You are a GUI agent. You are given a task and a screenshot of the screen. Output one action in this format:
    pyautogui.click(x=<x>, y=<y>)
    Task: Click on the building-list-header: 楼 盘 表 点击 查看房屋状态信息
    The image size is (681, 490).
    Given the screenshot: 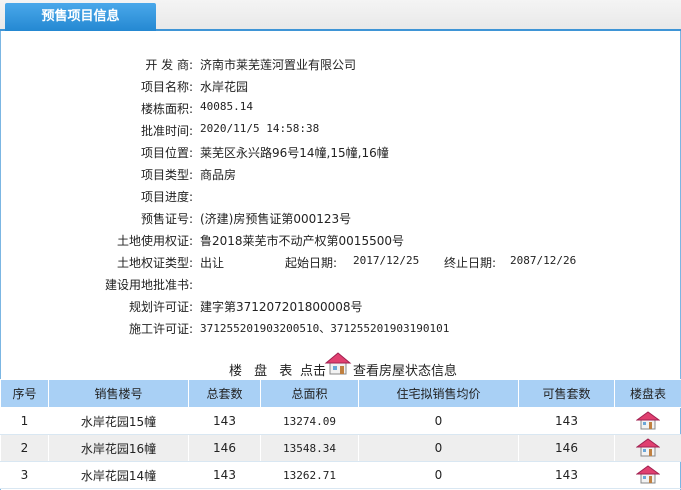 What is the action you would take?
    pyautogui.click(x=340, y=365)
    